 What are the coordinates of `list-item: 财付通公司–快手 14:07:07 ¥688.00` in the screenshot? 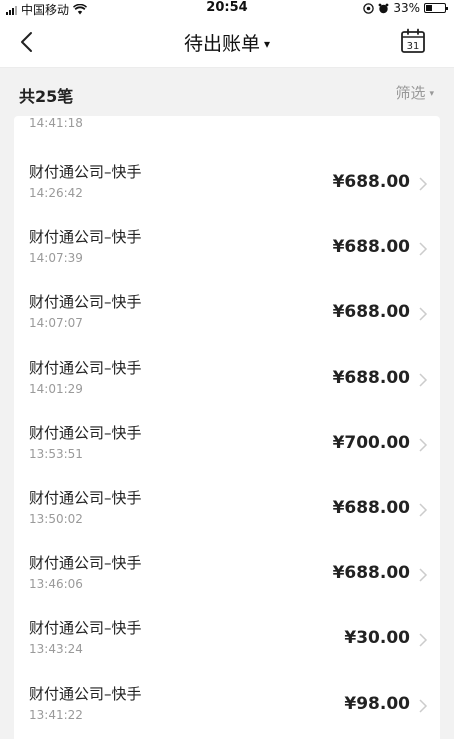 It's located at (227, 315).